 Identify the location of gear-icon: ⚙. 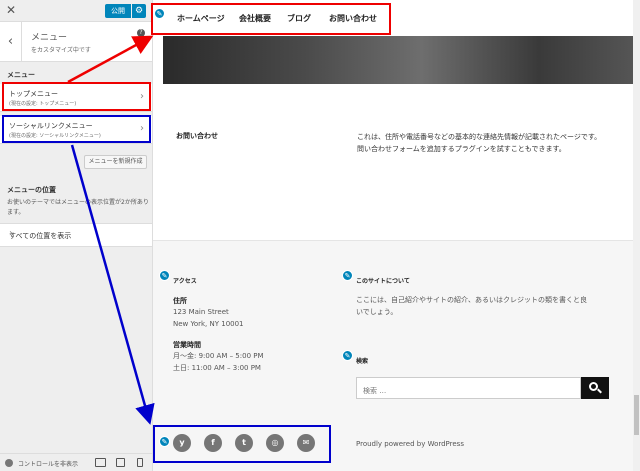
(139, 11).